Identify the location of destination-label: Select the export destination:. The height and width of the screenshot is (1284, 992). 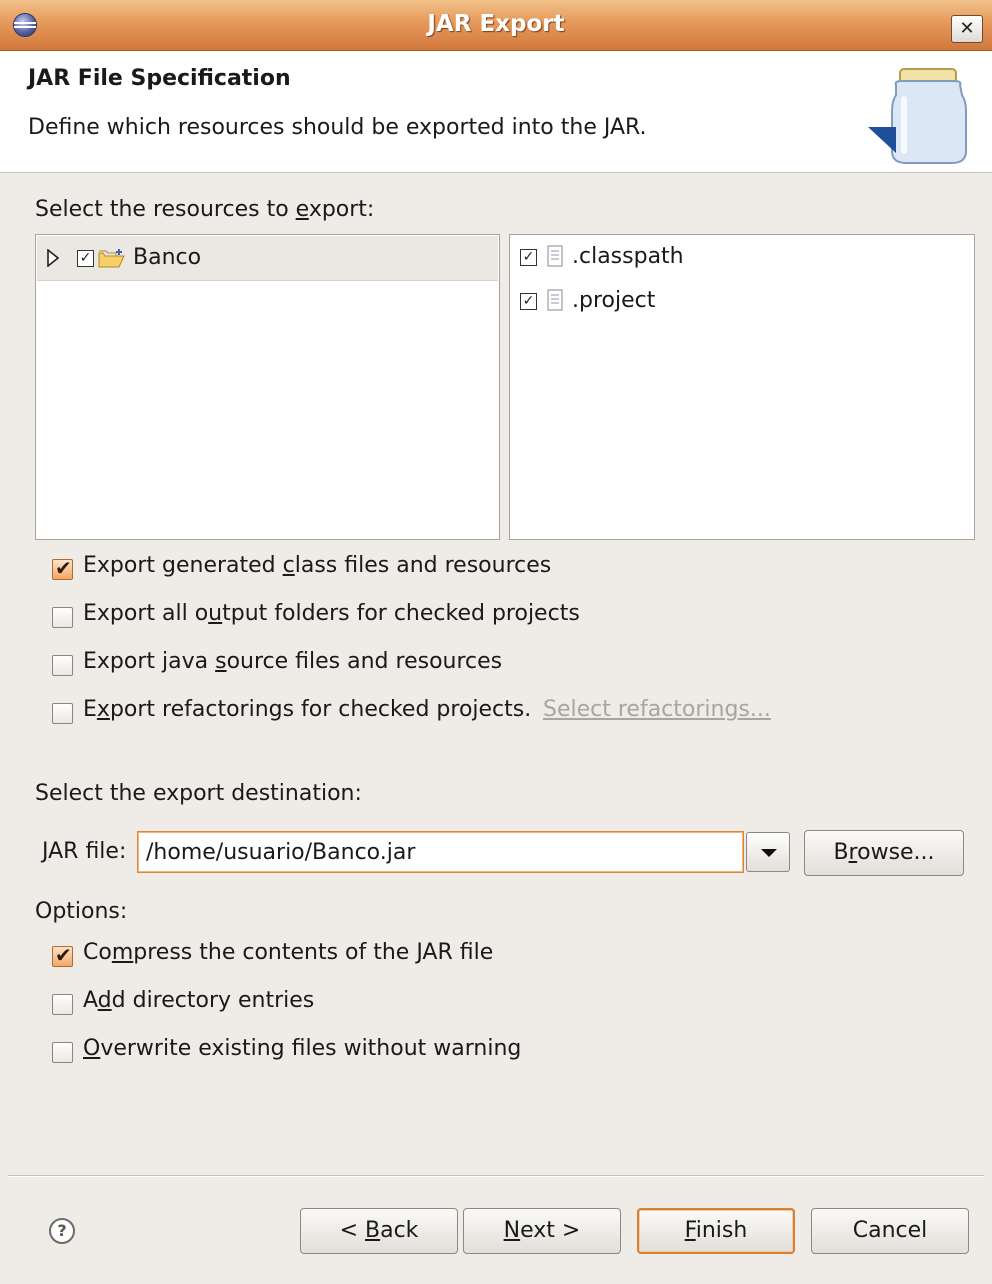
(198, 793).